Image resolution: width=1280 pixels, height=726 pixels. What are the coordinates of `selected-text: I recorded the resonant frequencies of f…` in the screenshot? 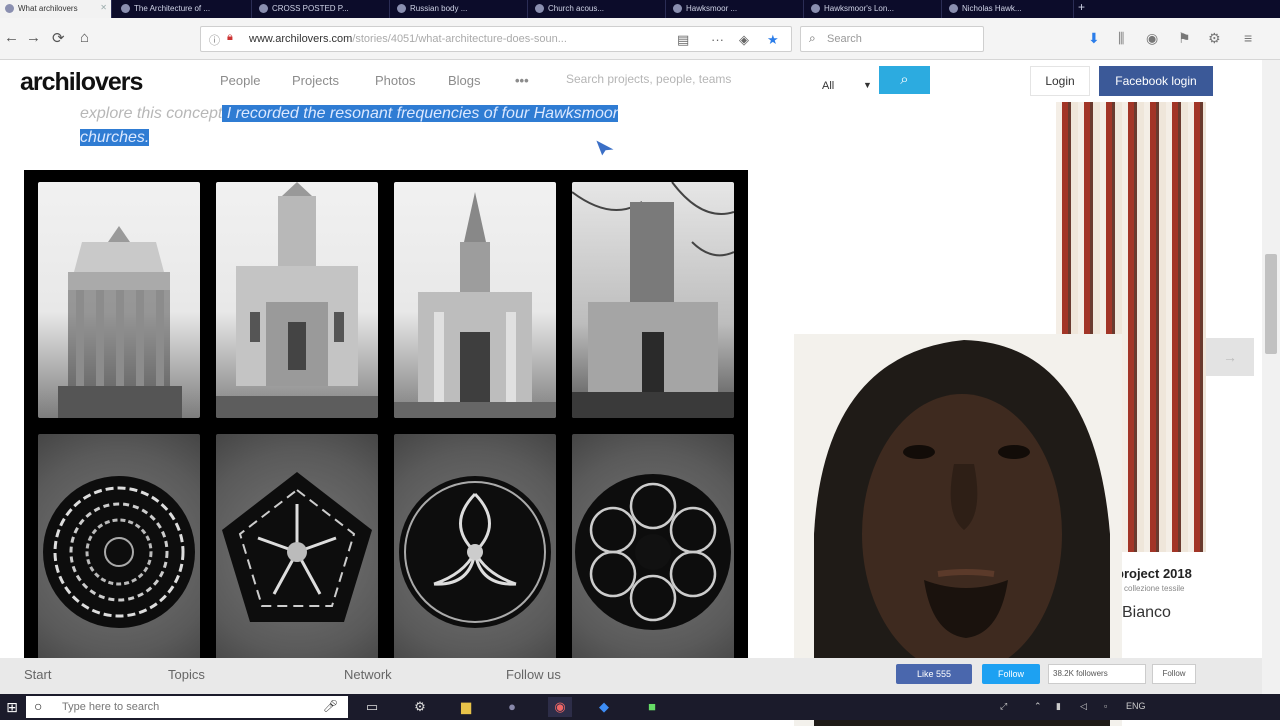 It's located at (420, 113).